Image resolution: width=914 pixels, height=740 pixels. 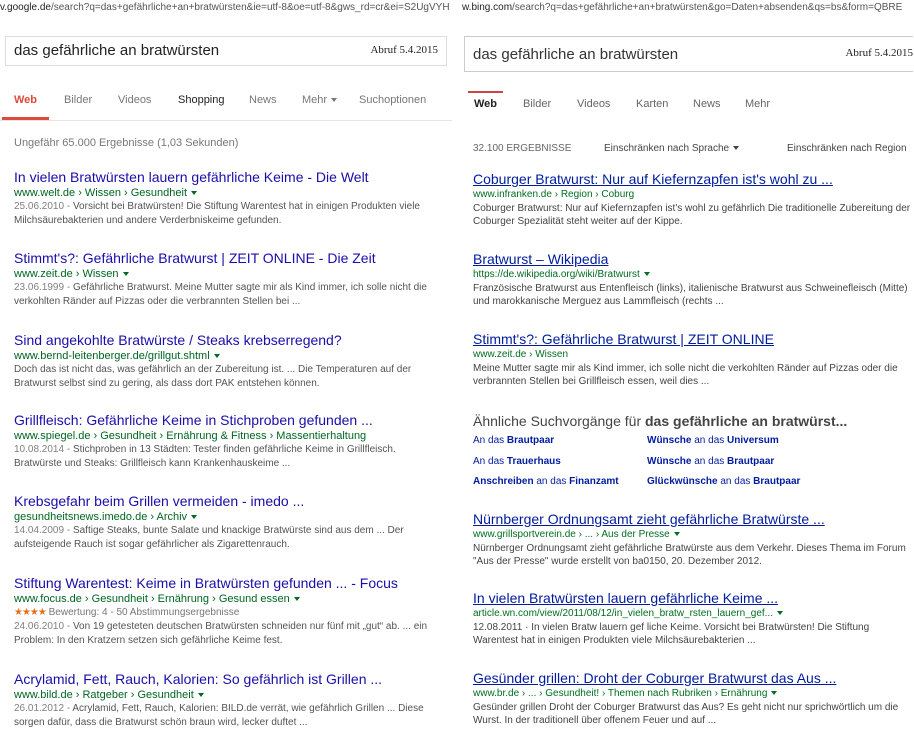 What do you see at coordinates (879, 53) in the screenshot?
I see `bing-abruf-note: Abruf 5.4.2015` at bounding box center [879, 53].